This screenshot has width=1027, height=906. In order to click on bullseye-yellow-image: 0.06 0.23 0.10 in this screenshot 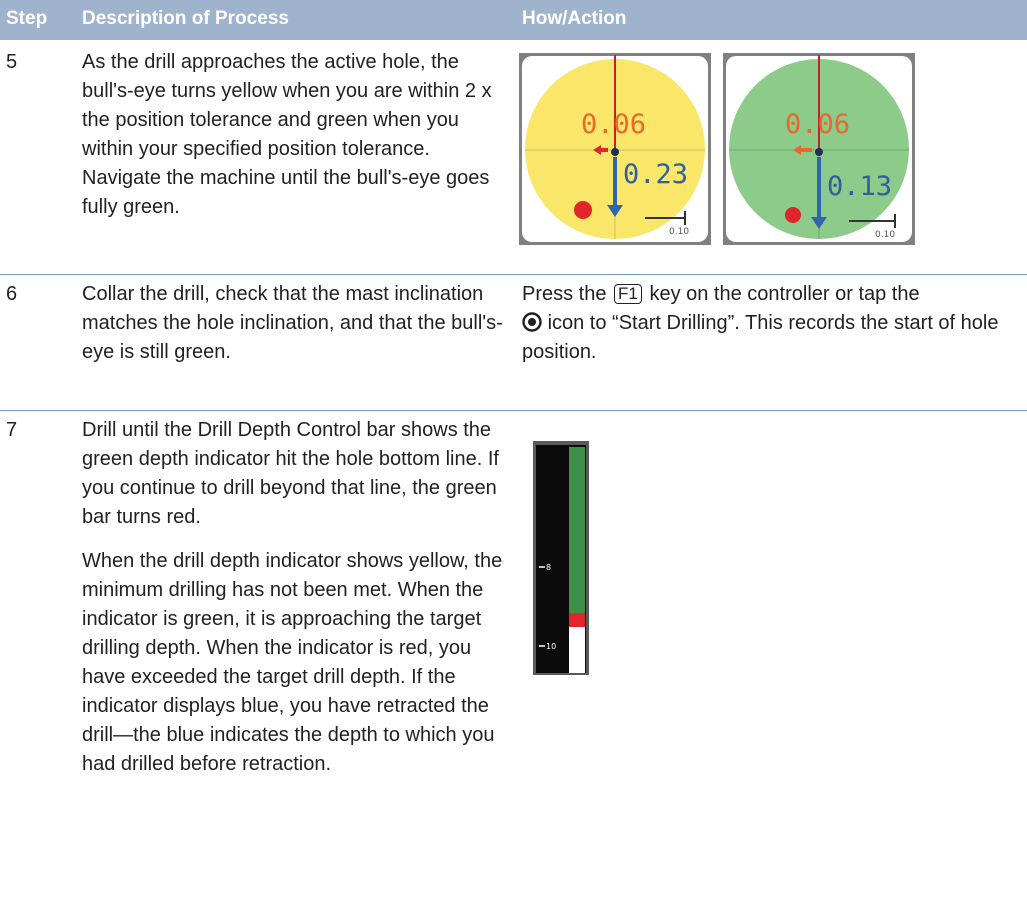, I will do `click(615, 149)`.